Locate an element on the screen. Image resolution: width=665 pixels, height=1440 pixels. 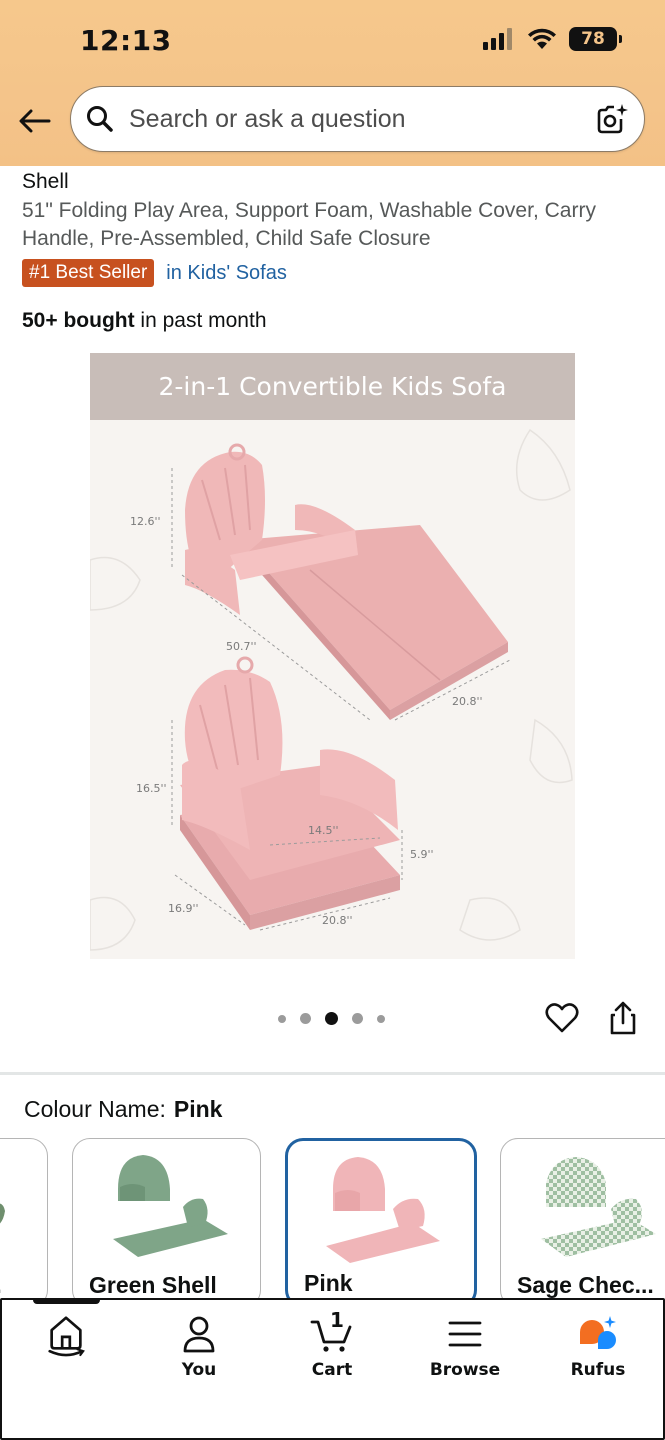
swatch-thumbnail is located at coordinates (2, 1213).